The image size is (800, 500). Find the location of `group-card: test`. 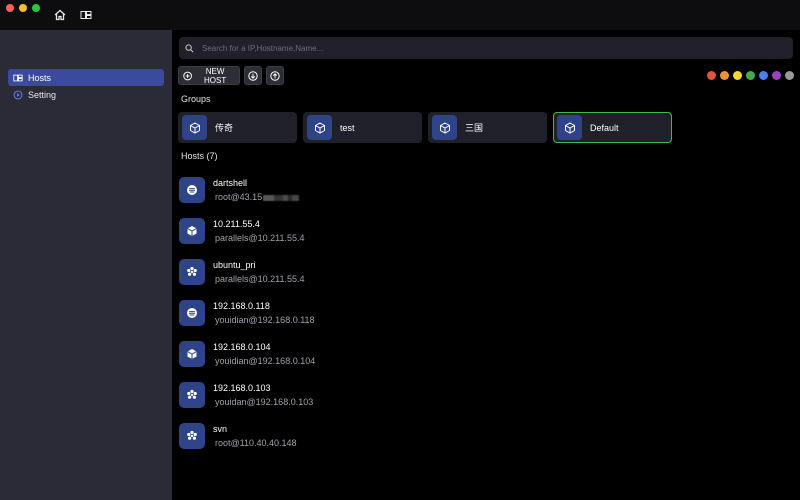

group-card: test is located at coordinates (362, 127).